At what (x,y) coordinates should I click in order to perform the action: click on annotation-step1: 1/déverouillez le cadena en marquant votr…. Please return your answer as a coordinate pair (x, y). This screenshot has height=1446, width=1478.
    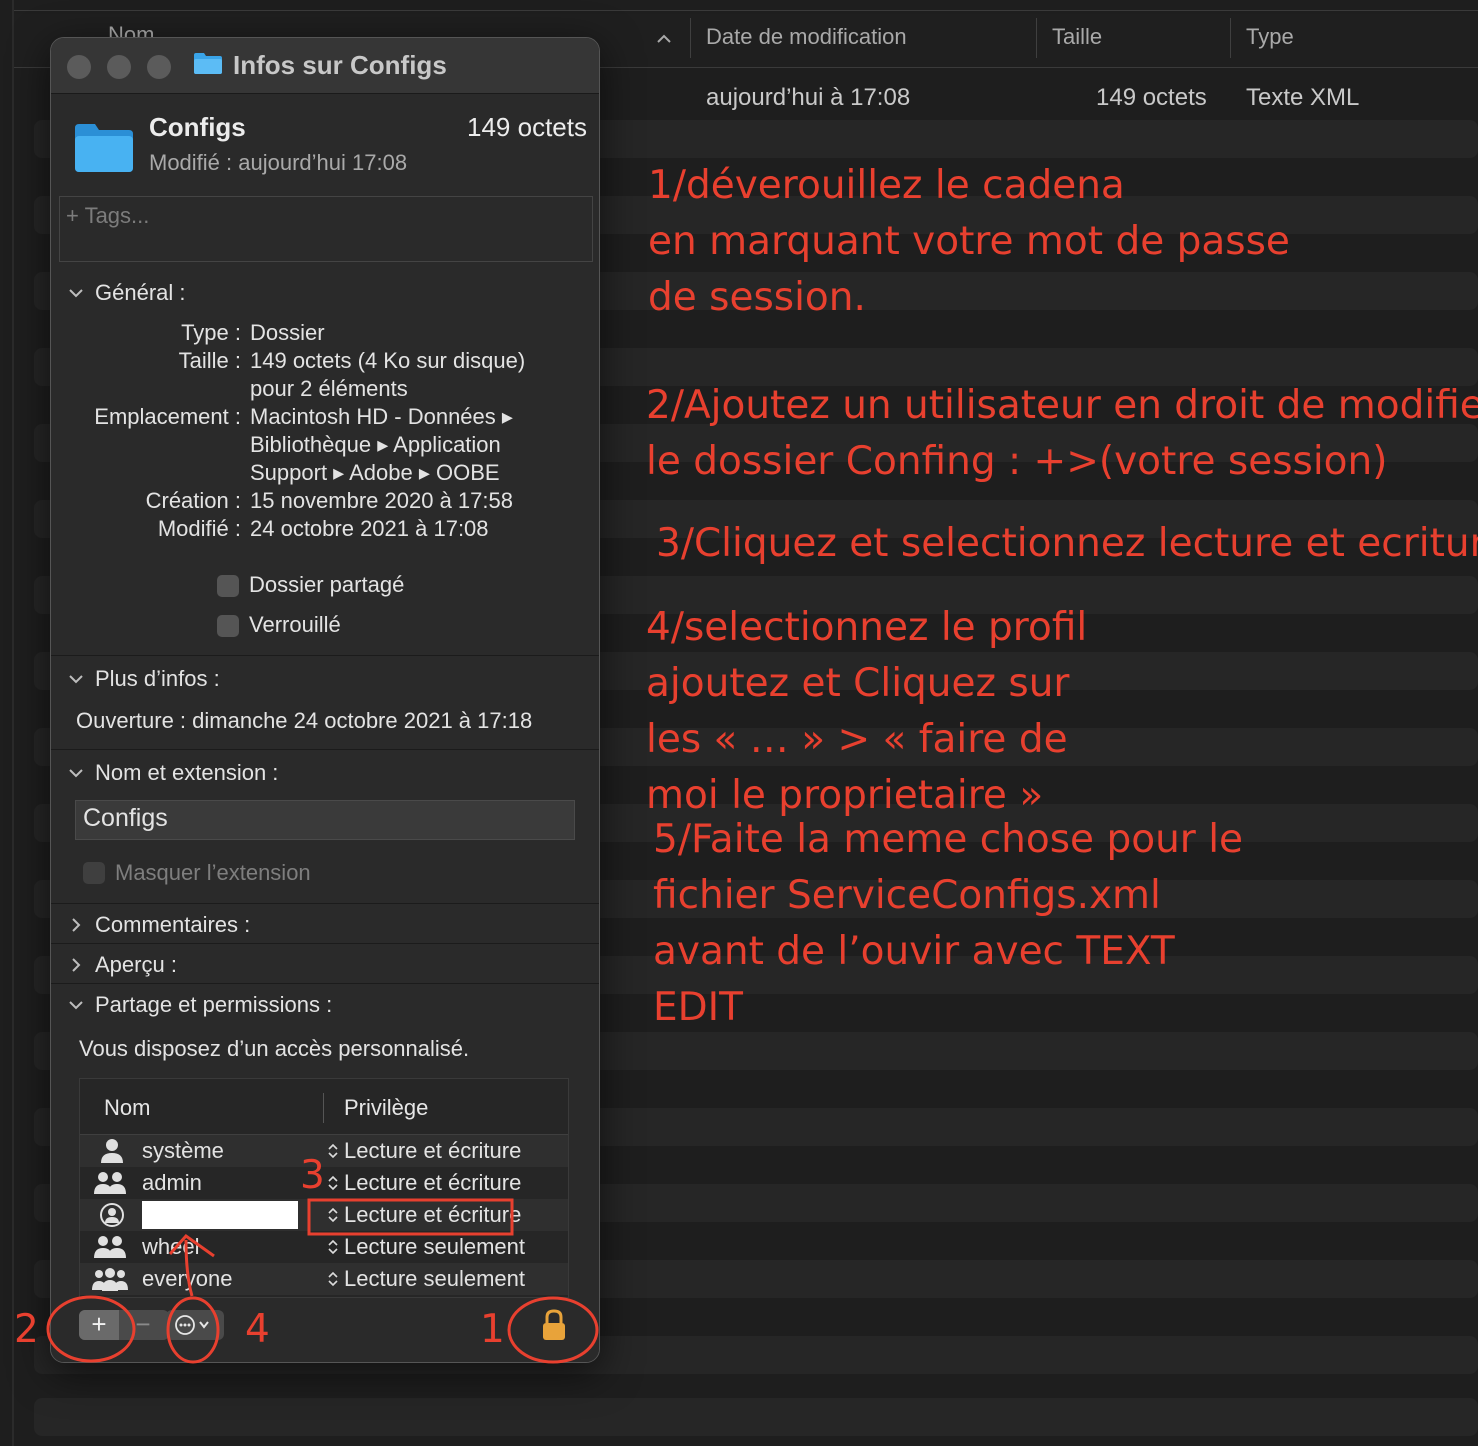
    Looking at the image, I should click on (969, 241).